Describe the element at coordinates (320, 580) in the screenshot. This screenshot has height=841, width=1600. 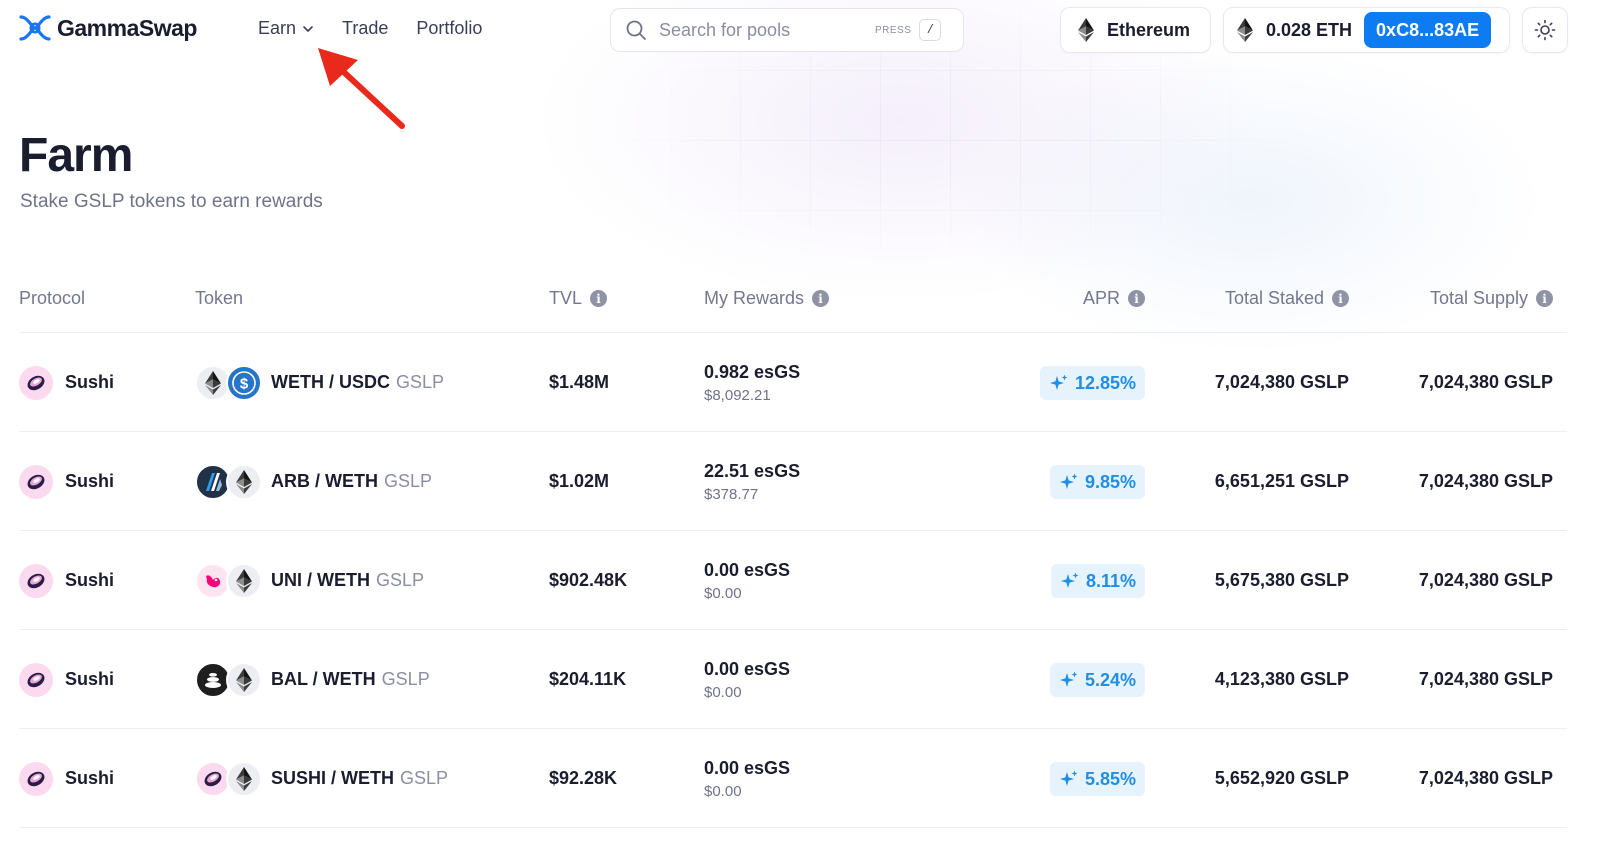
I see `token-pair: UNI / WETH` at that location.